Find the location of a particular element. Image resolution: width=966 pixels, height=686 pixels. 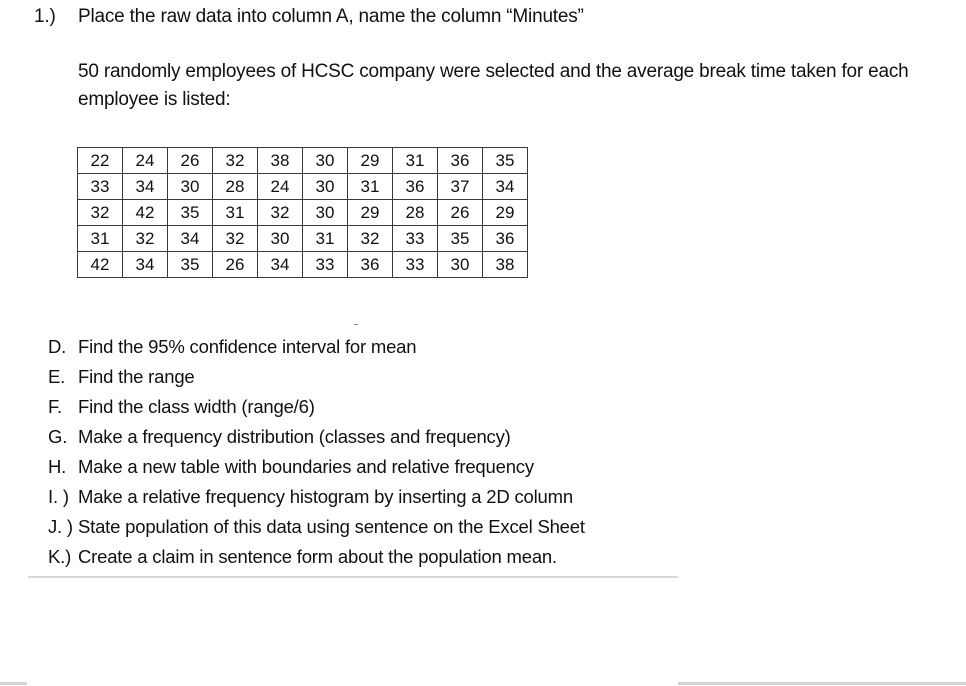

question-number: 1.) is located at coordinates (45, 16).